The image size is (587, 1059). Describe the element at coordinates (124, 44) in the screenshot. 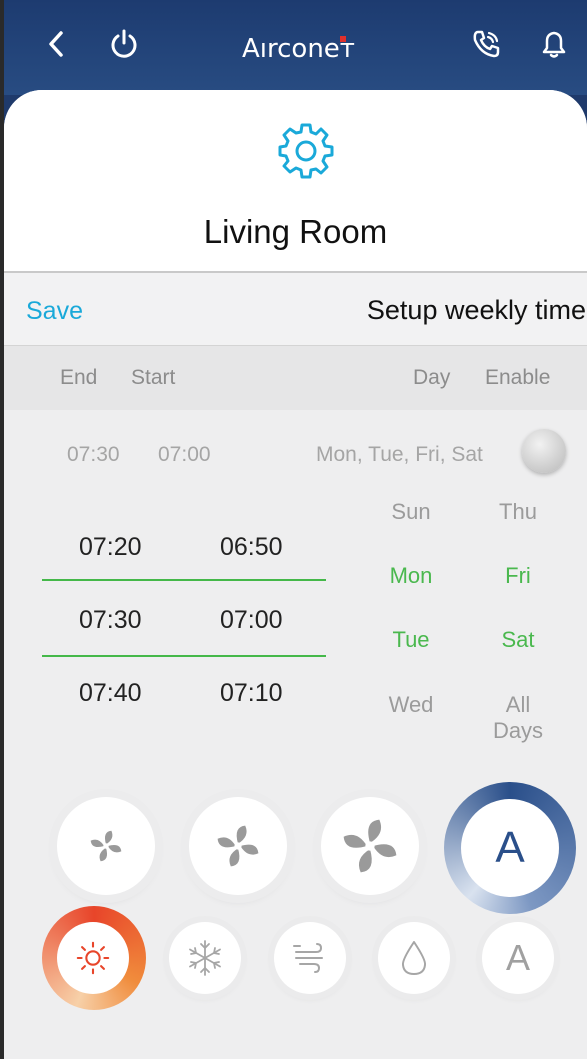

I see `power-icon` at that location.